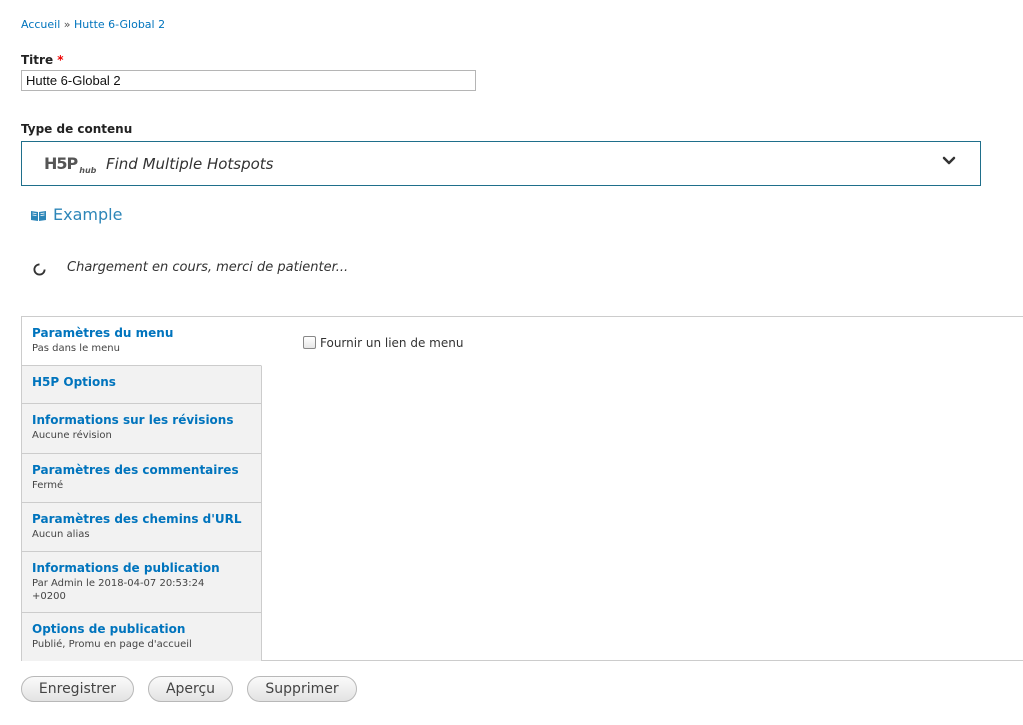  I want to click on delete-button: Supprimer, so click(302, 689).